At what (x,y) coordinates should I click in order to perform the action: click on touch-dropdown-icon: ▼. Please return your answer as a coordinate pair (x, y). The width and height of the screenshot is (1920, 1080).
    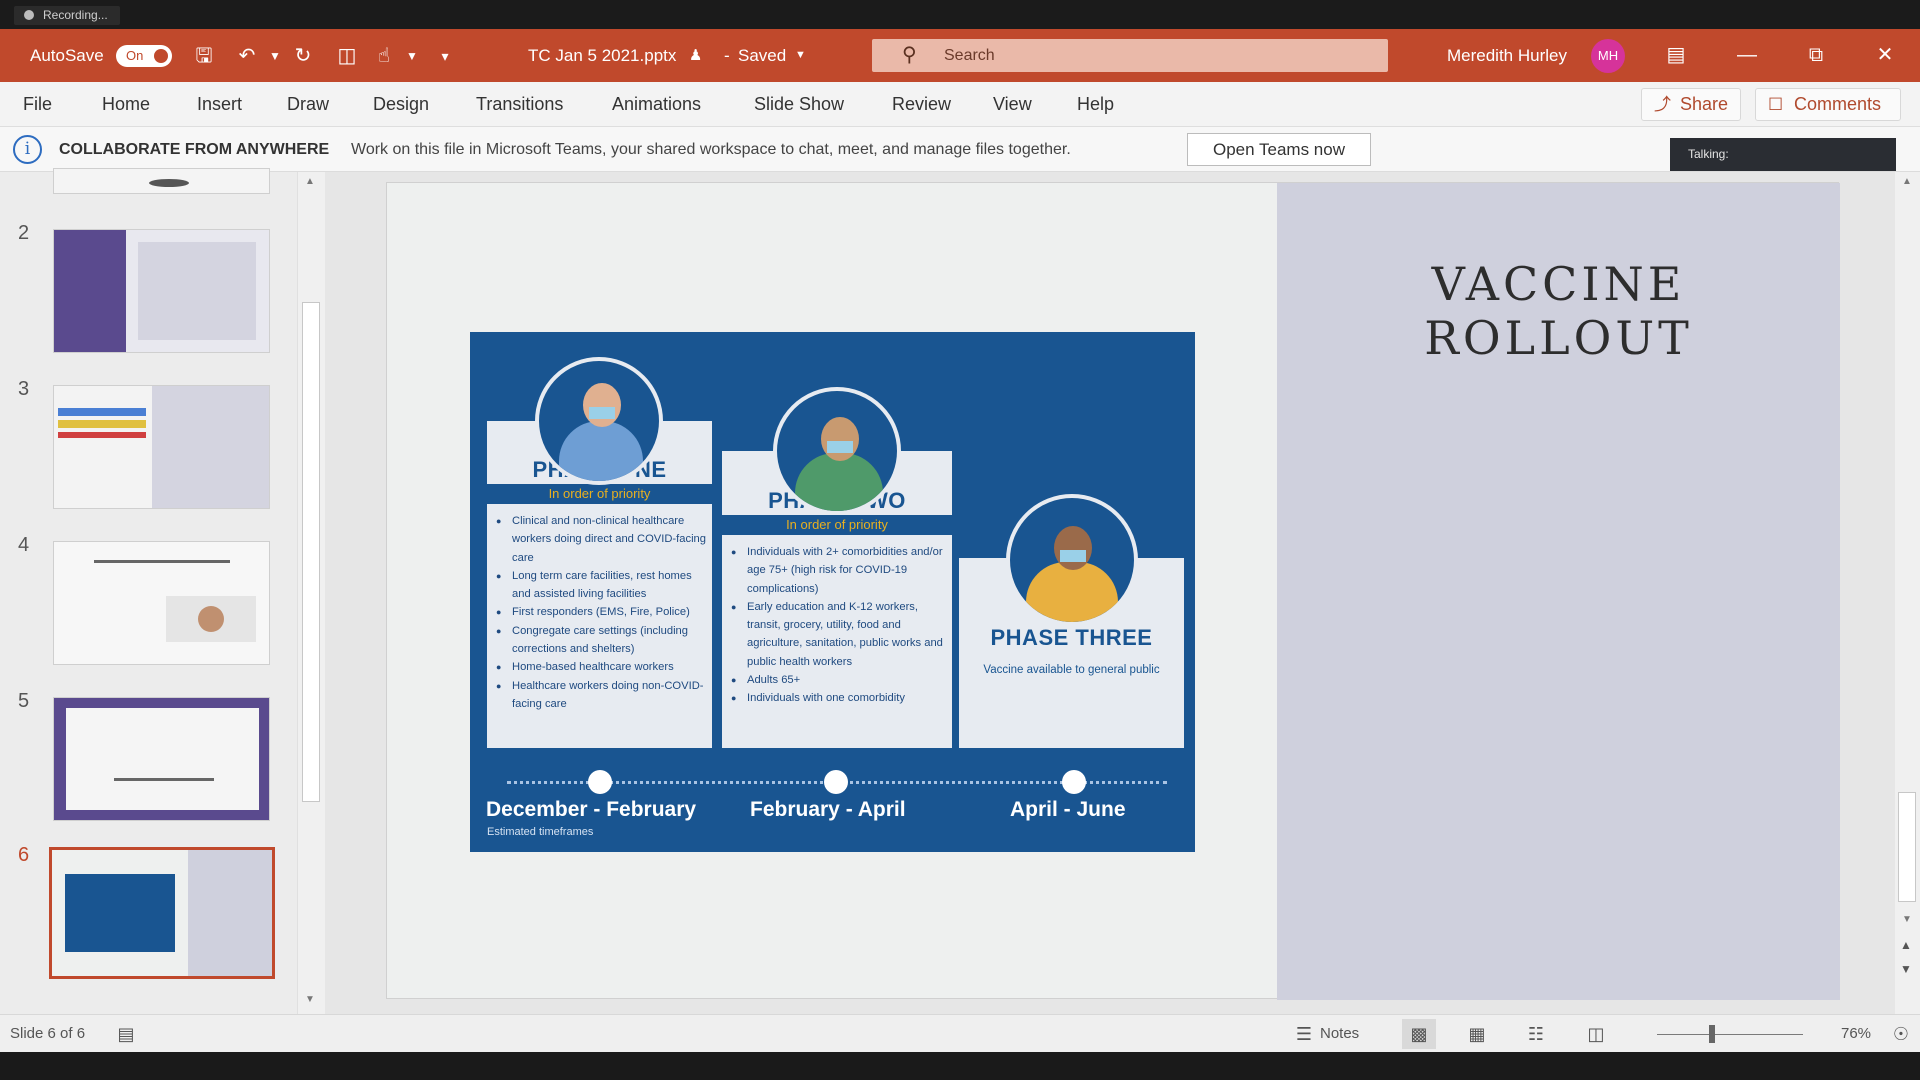
    Looking at the image, I should click on (412, 56).